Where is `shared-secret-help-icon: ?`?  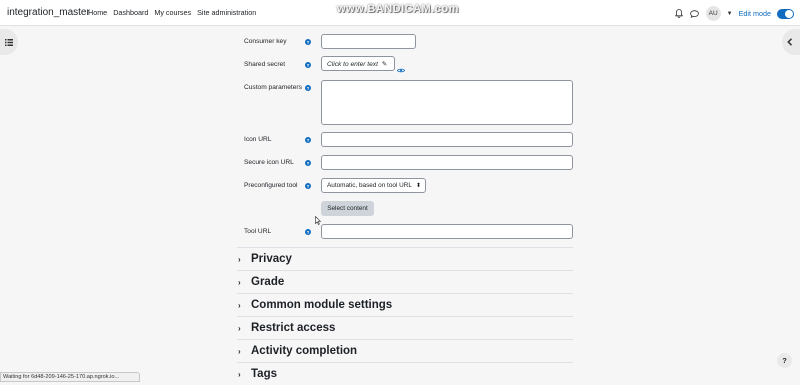
shared-secret-help-icon: ? is located at coordinates (308, 65).